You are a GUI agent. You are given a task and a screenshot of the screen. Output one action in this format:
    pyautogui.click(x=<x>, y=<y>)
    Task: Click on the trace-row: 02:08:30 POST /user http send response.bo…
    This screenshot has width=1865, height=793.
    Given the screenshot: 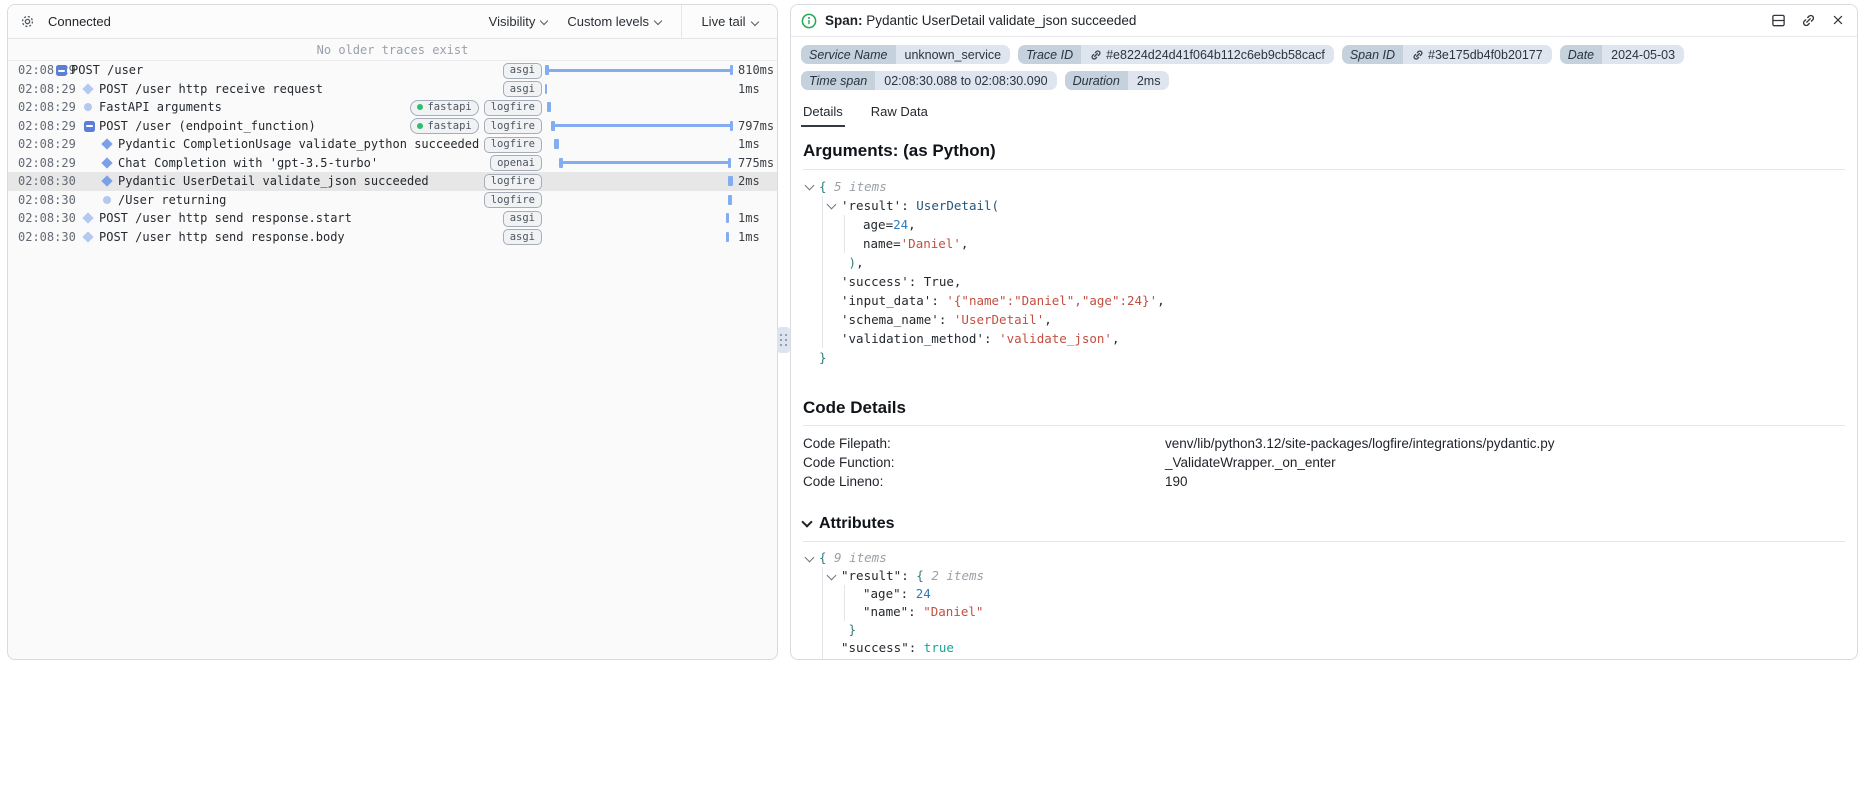 What is the action you would take?
    pyautogui.click(x=392, y=237)
    